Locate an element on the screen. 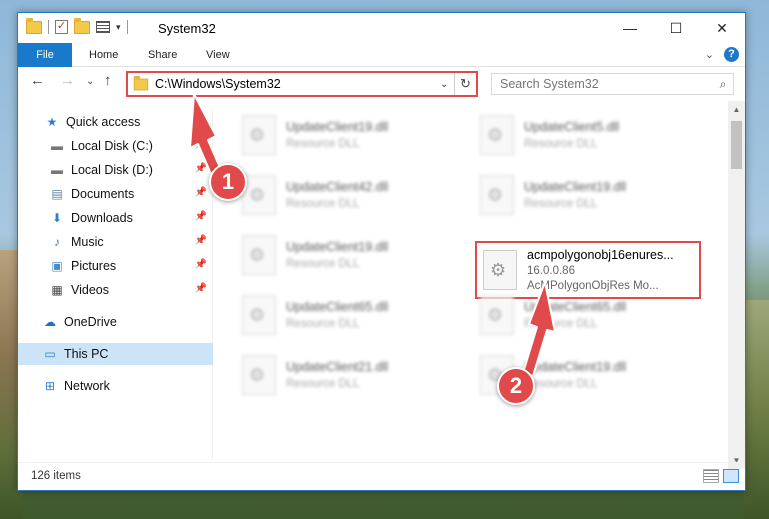 The height and width of the screenshot is (519, 769). navigation-bar: ← → ⌄ ↑ C:\Windows\System32 ⌄ ↻ ⌕ is located at coordinates (381, 84).